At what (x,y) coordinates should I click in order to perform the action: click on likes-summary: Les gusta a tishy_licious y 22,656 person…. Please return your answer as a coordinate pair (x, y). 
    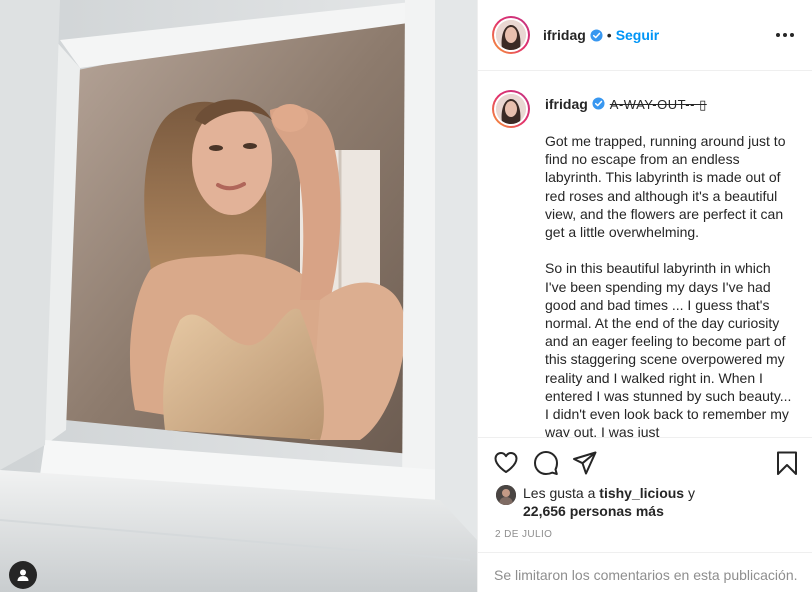
    Looking at the image, I should click on (595, 502).